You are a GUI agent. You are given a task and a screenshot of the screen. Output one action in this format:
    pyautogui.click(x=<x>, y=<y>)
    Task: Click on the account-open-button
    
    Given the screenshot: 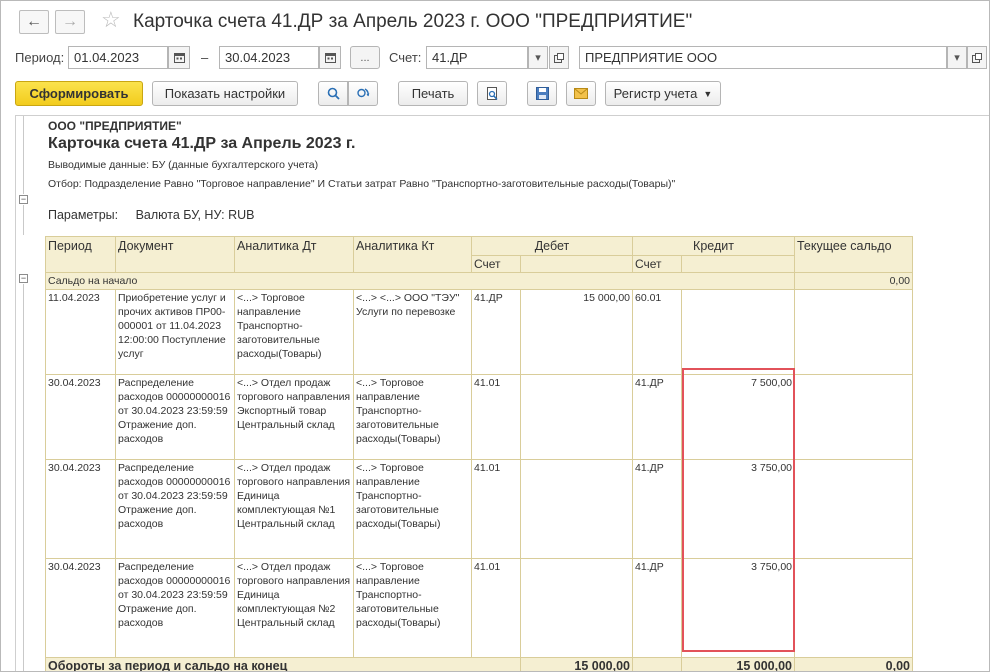 What is the action you would take?
    pyautogui.click(x=559, y=57)
    